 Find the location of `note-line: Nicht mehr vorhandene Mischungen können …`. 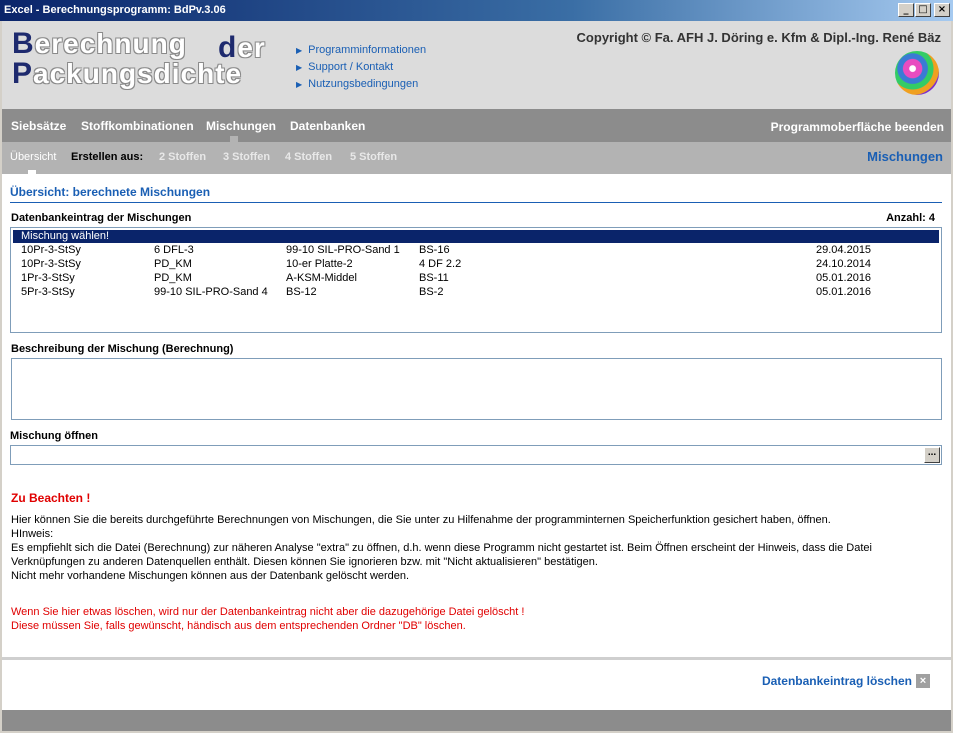

note-line: Nicht mehr vorhandene Mischungen können … is located at coordinates (210, 576).